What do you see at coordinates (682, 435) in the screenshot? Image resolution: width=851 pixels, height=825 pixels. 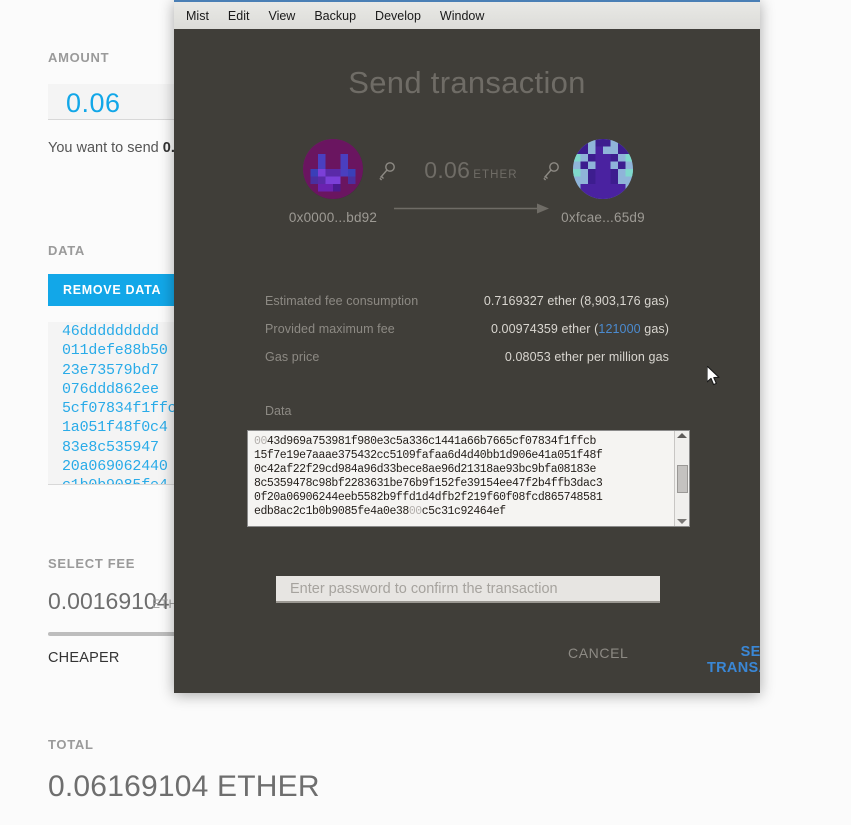 I see `scroll-up-arrow-icon` at bounding box center [682, 435].